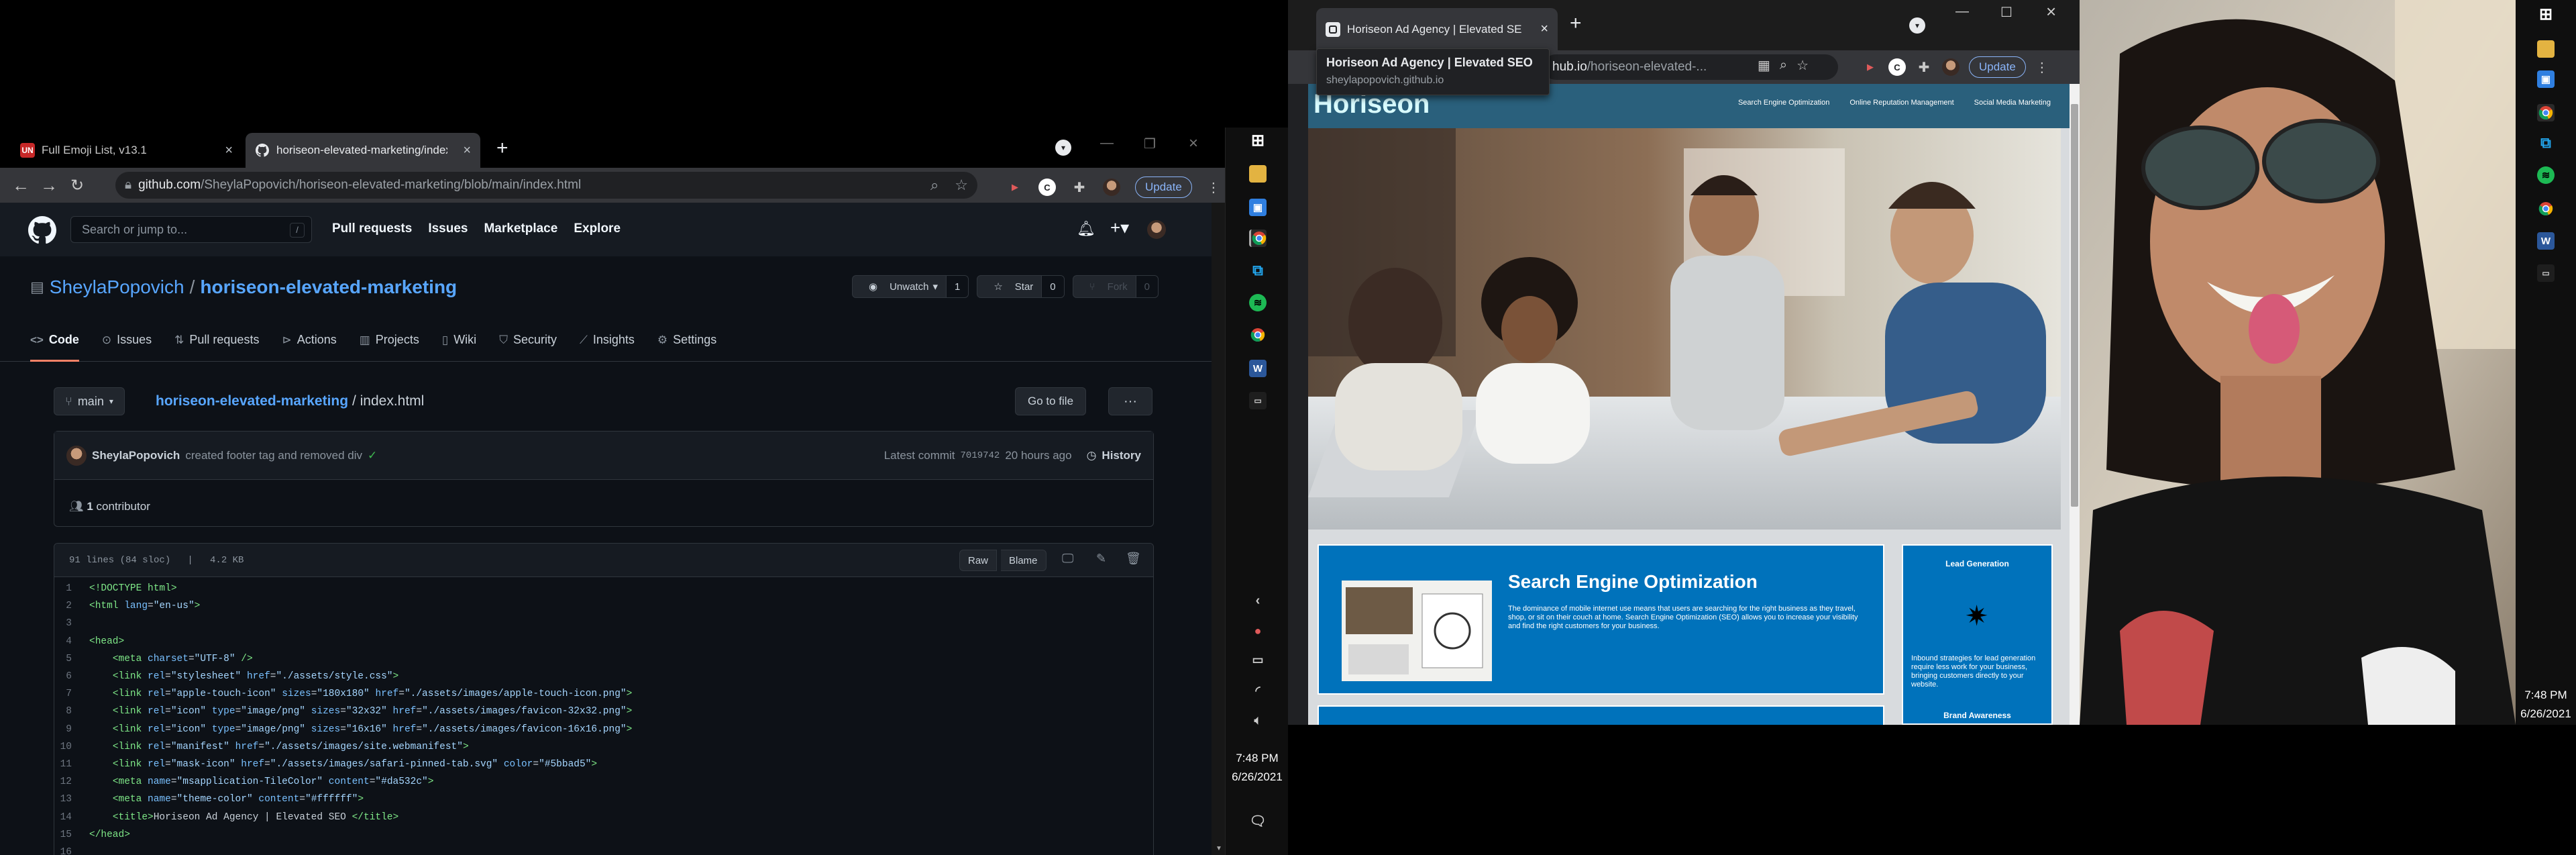  I want to click on tab-insights: ⟋ Insights, so click(607, 341).